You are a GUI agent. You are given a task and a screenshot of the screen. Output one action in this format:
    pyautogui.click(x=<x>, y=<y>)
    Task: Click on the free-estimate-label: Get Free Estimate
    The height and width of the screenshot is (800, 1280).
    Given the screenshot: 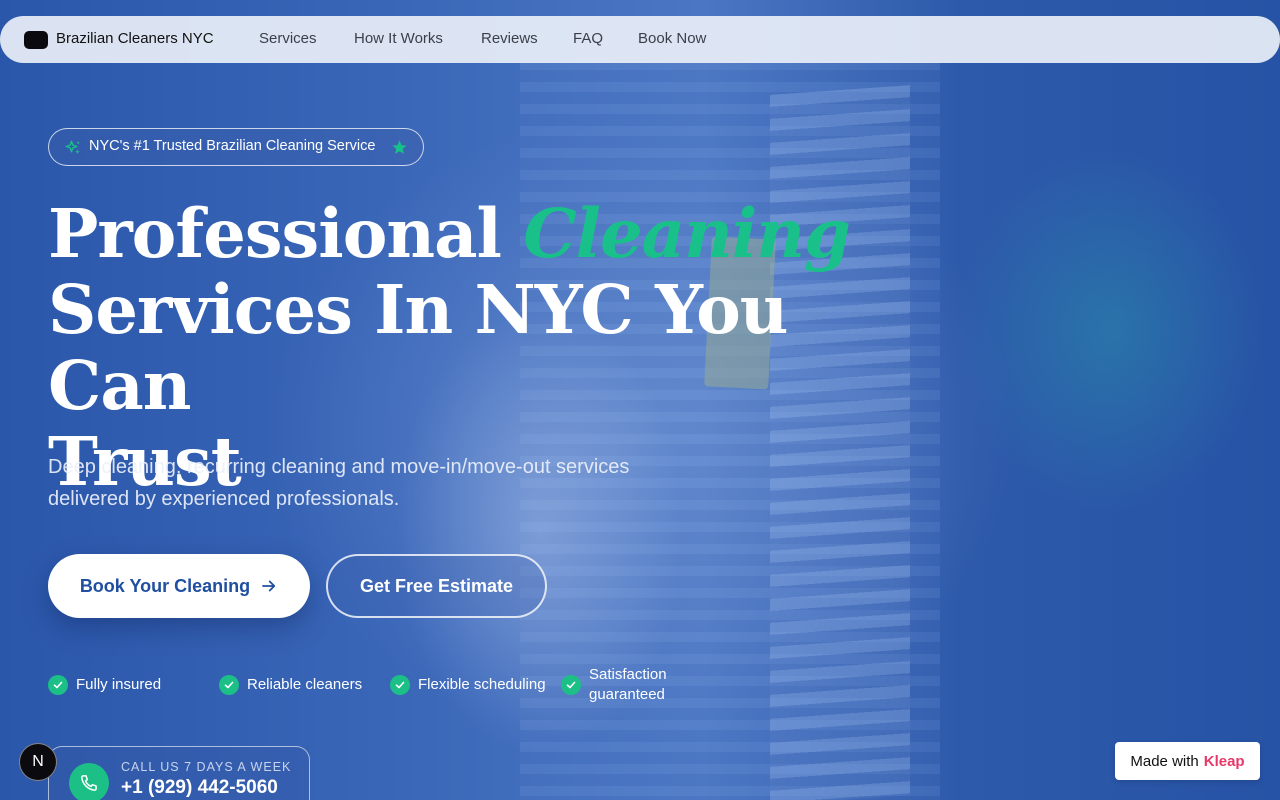 What is the action you would take?
    pyautogui.click(x=436, y=585)
    